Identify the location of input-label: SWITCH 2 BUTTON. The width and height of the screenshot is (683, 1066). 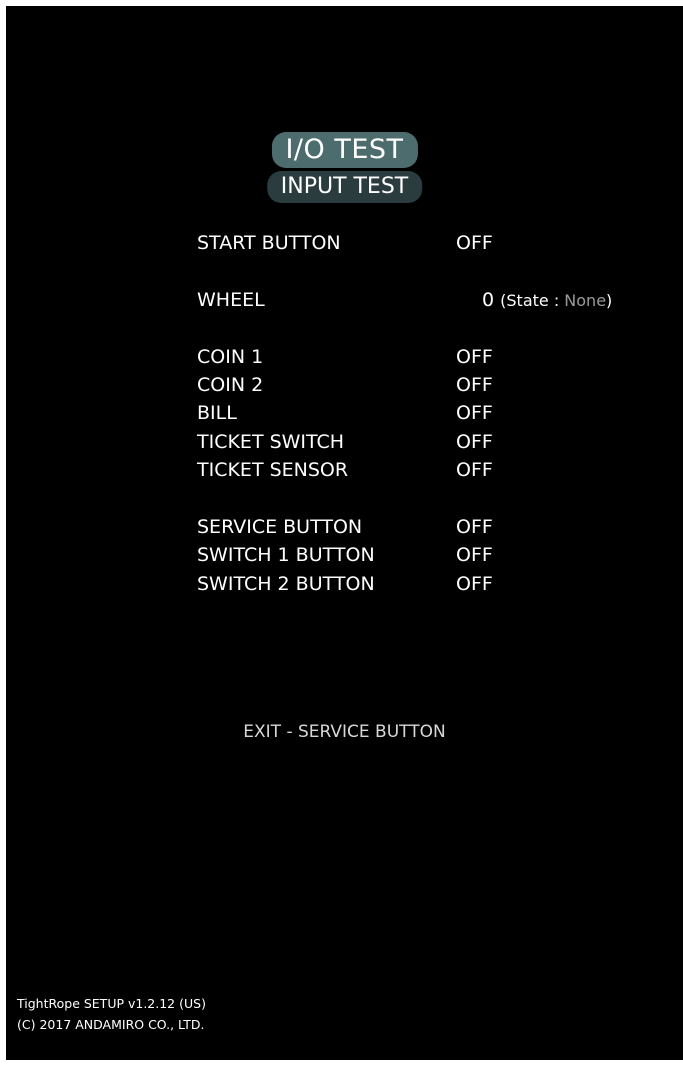
(286, 584).